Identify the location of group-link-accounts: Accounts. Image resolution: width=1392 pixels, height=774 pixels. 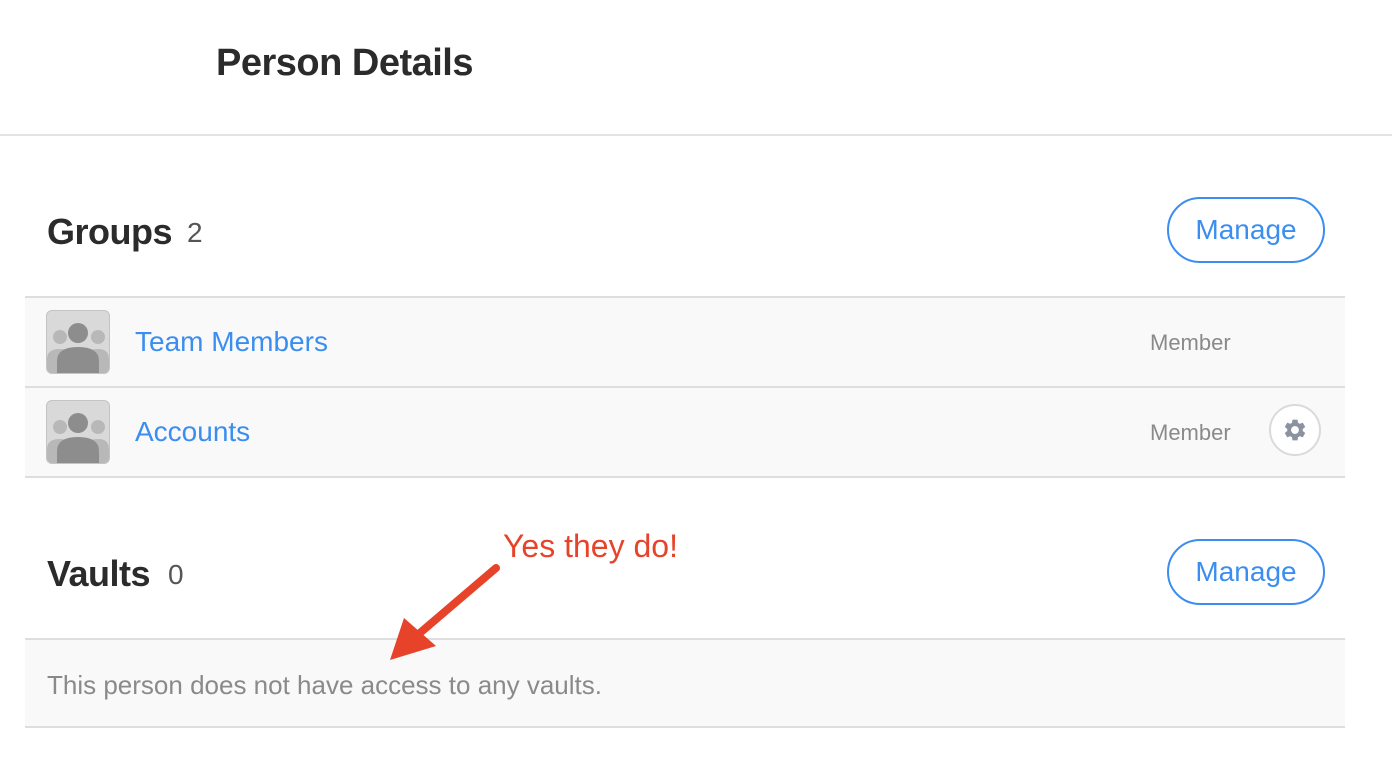
(192, 432).